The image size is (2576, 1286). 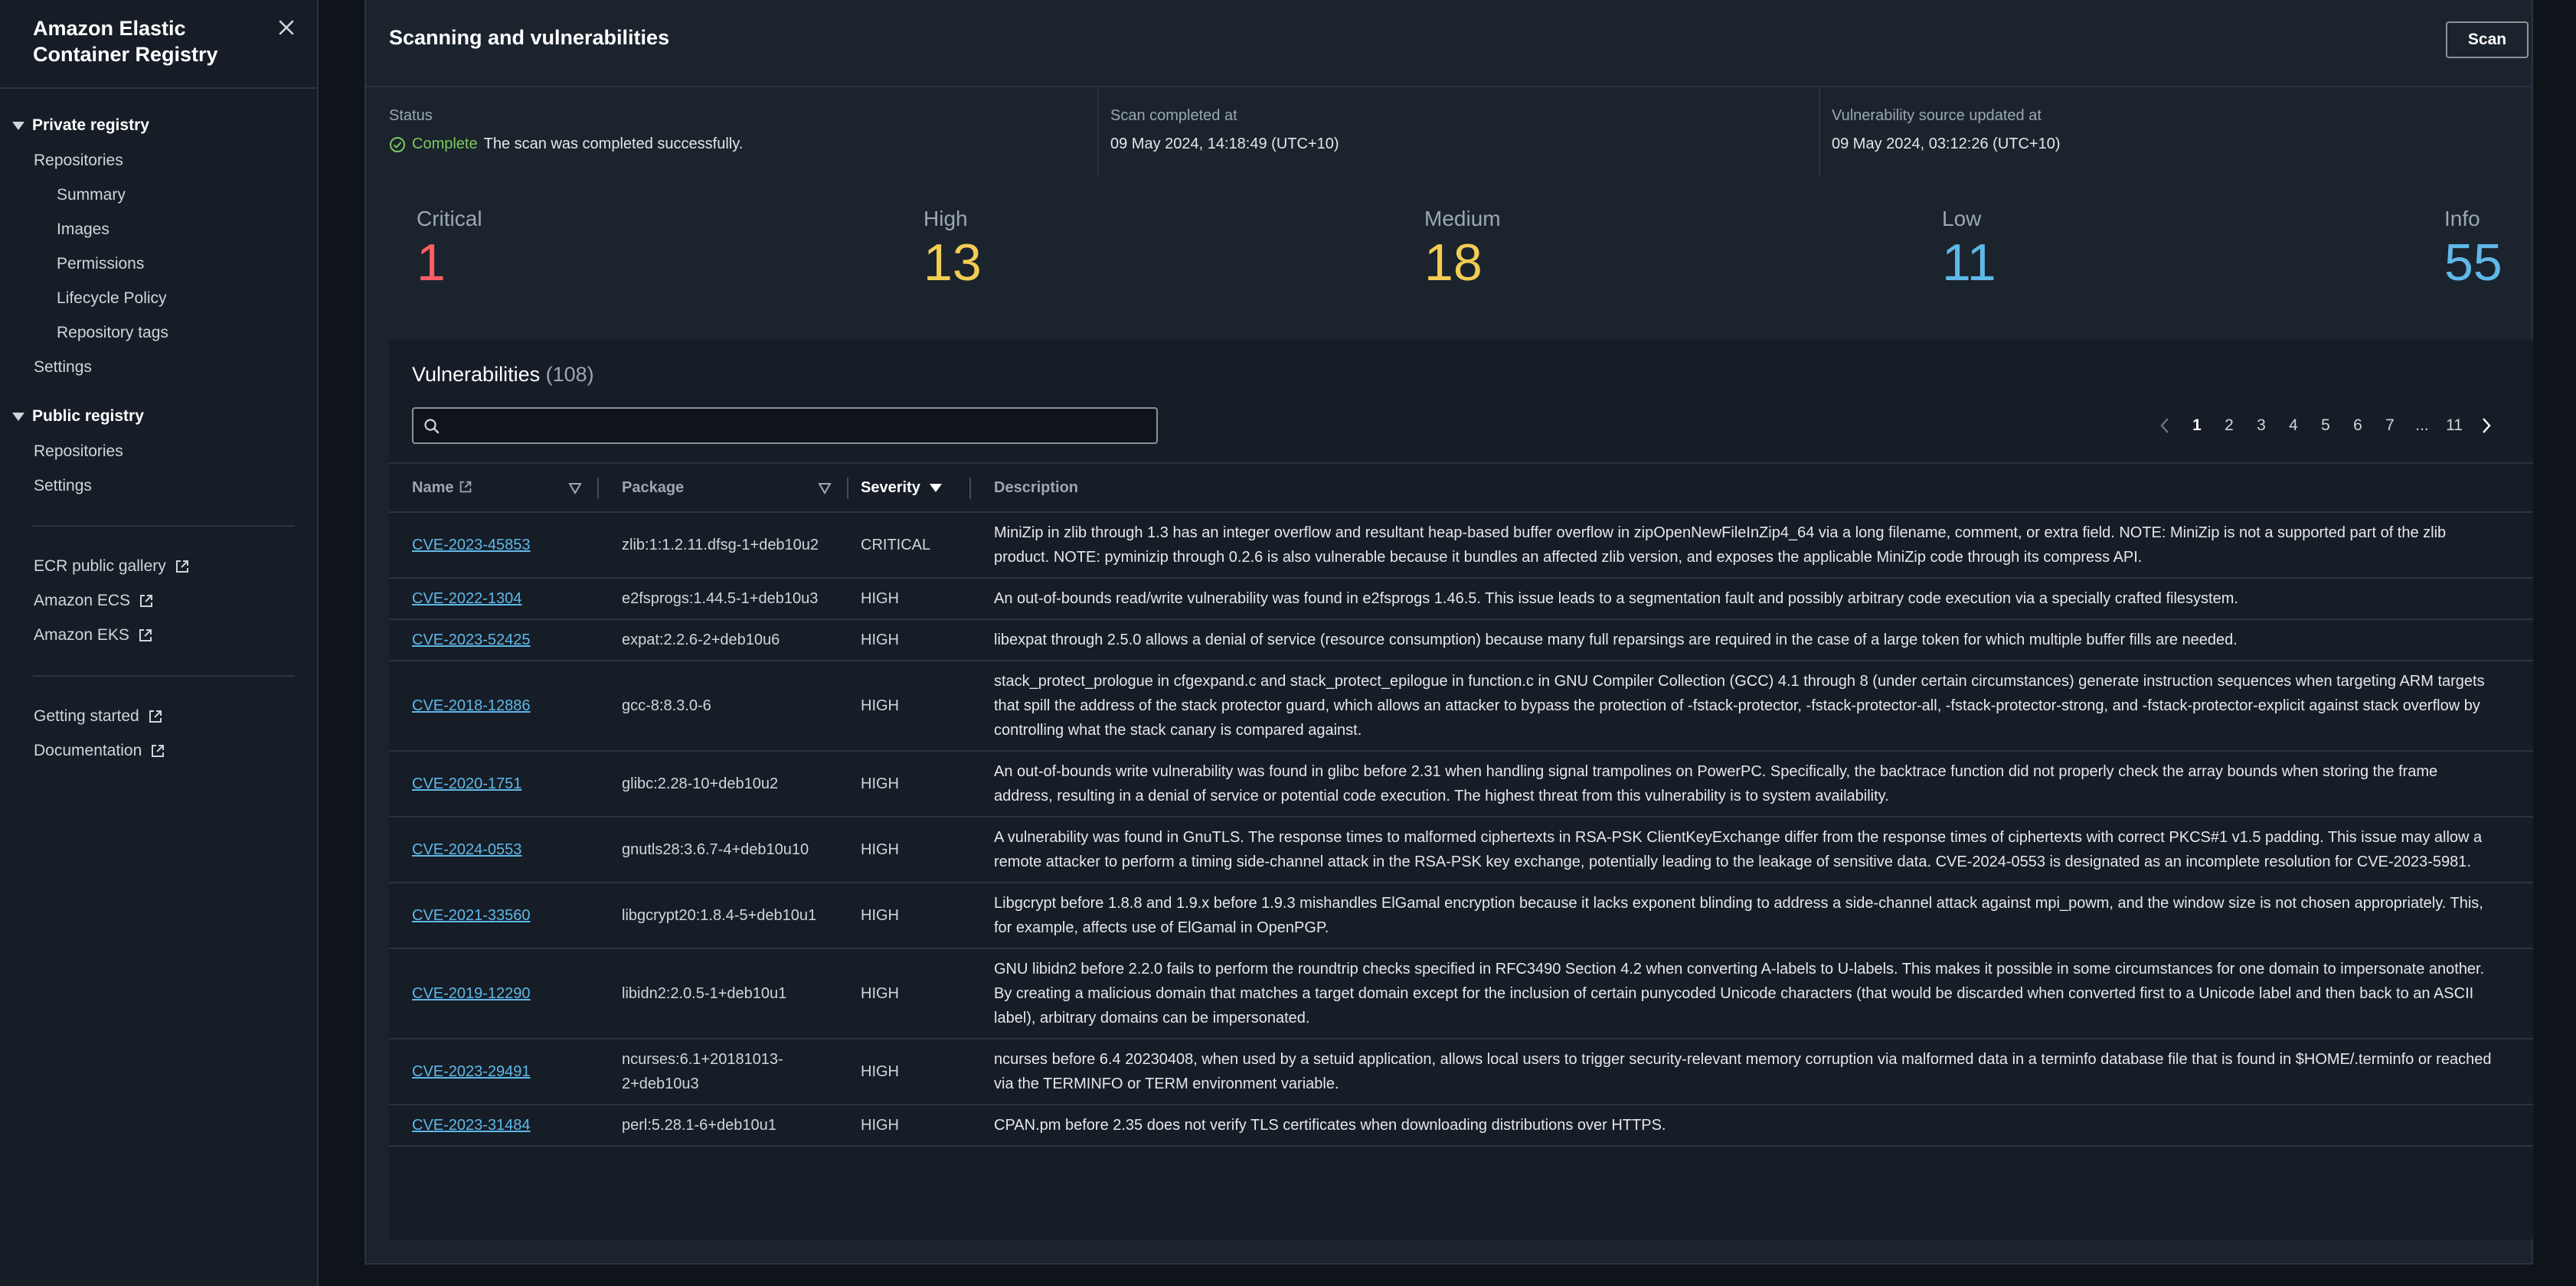 What do you see at coordinates (112, 566) in the screenshot?
I see `ecr-public-gallery-link: ECR public gallery` at bounding box center [112, 566].